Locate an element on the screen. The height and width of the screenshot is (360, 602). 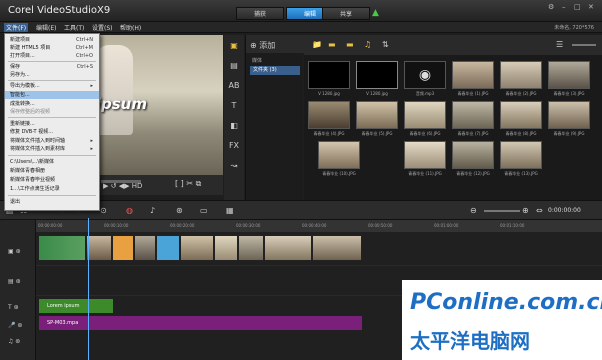
menu-item-save-trimmed: 保存修整后的视频 is located at coordinates (52, 112).